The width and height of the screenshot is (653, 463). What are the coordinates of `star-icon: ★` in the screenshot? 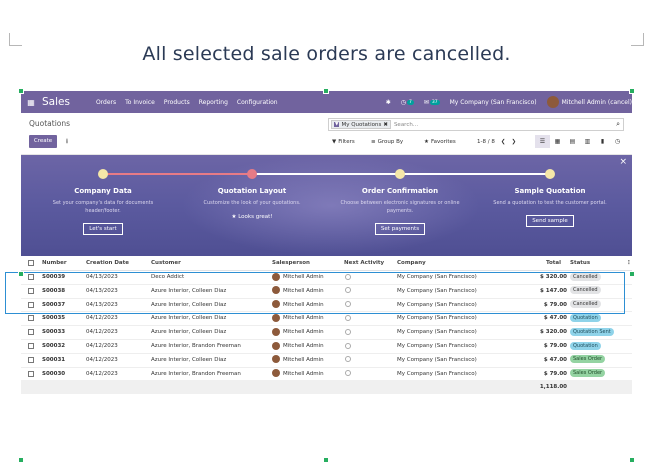 It's located at (426, 141).